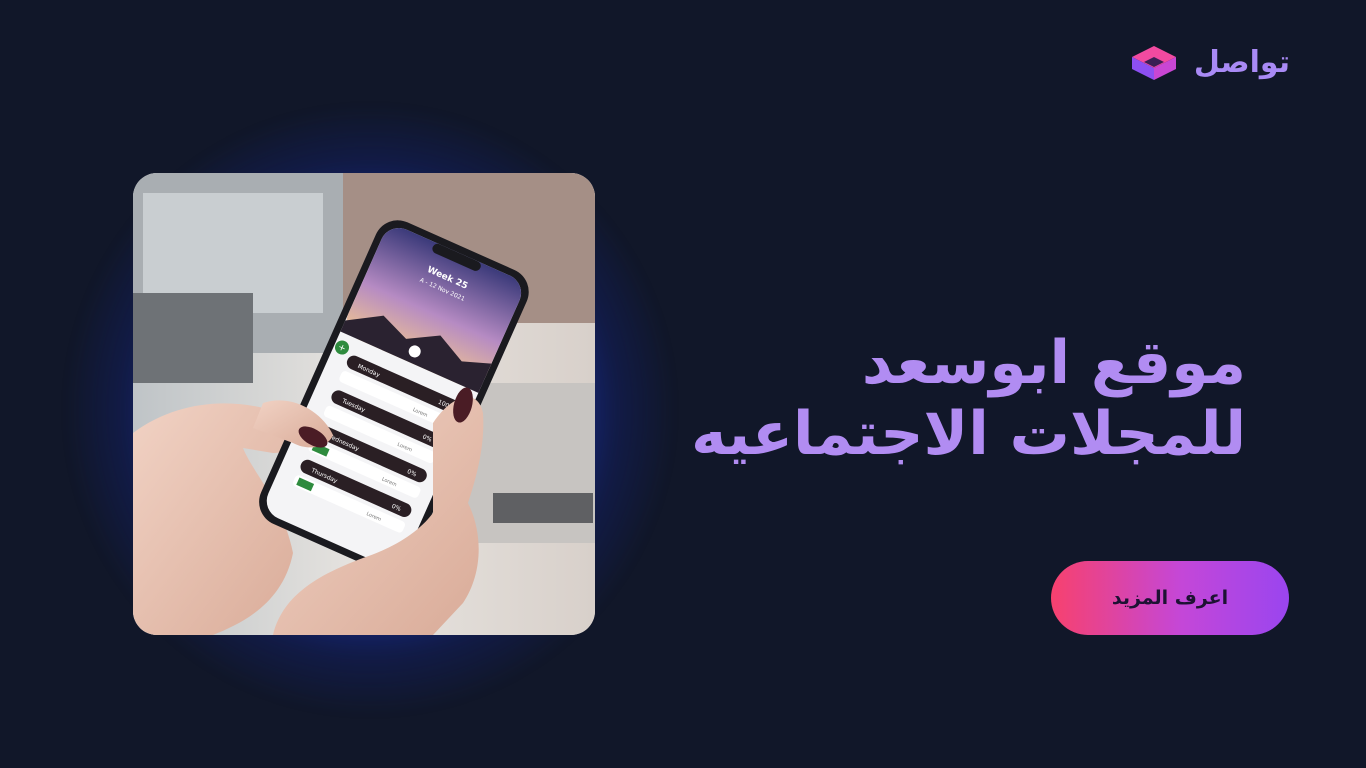 The width and height of the screenshot is (1366, 768). I want to click on headline-line-2: للمجلات الاجتماعيه, so click(968, 433).